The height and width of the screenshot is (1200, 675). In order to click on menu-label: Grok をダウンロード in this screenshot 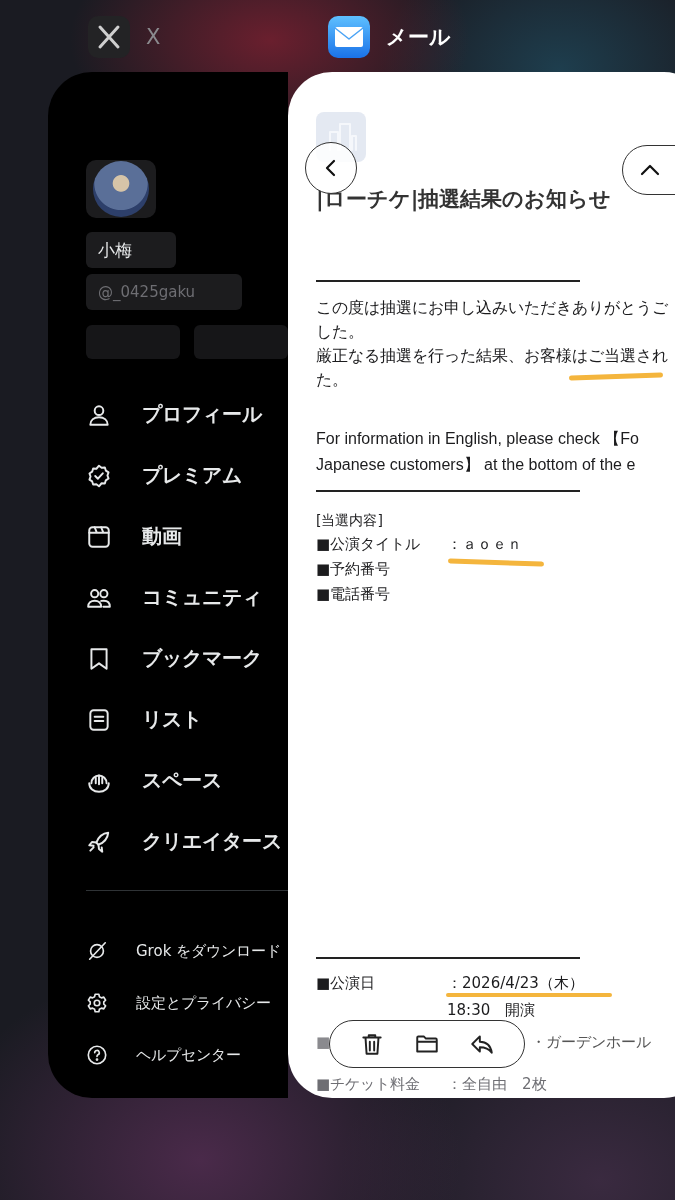, I will do `click(209, 951)`.